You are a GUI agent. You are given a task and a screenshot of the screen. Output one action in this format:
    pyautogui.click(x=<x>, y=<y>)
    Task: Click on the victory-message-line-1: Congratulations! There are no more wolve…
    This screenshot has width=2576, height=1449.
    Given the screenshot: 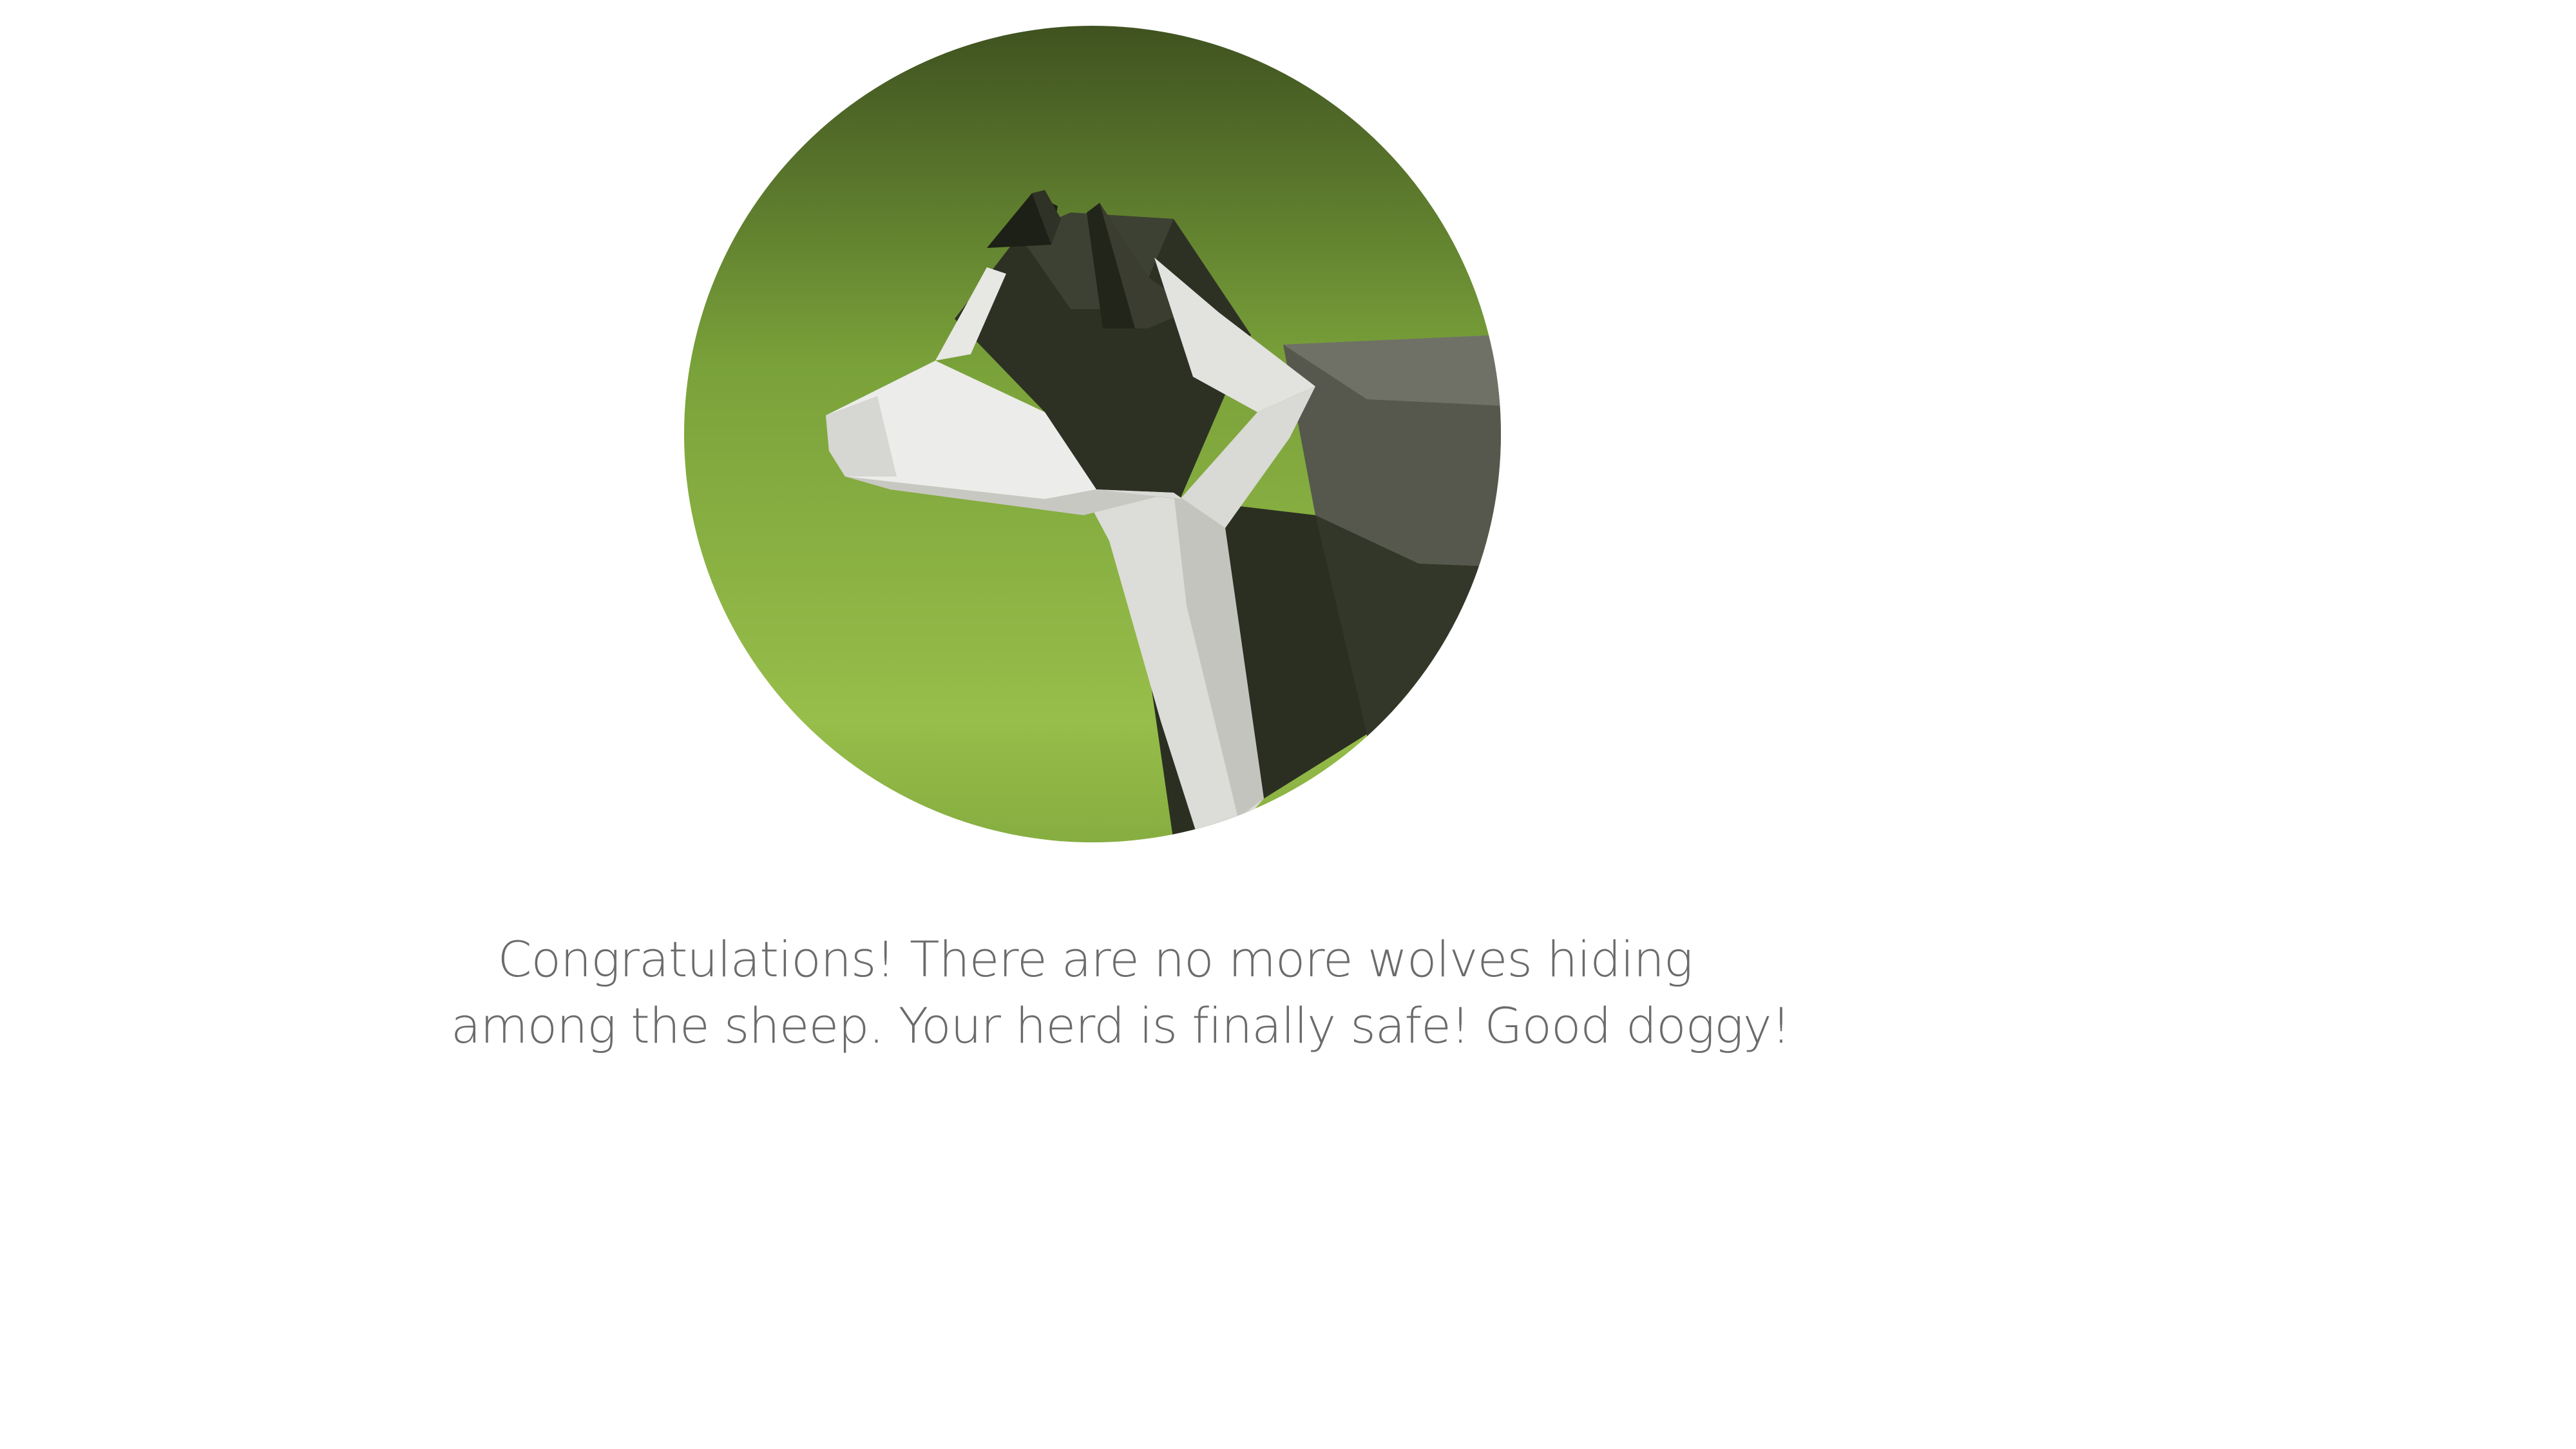 What is the action you would take?
    pyautogui.click(x=1095, y=959)
    